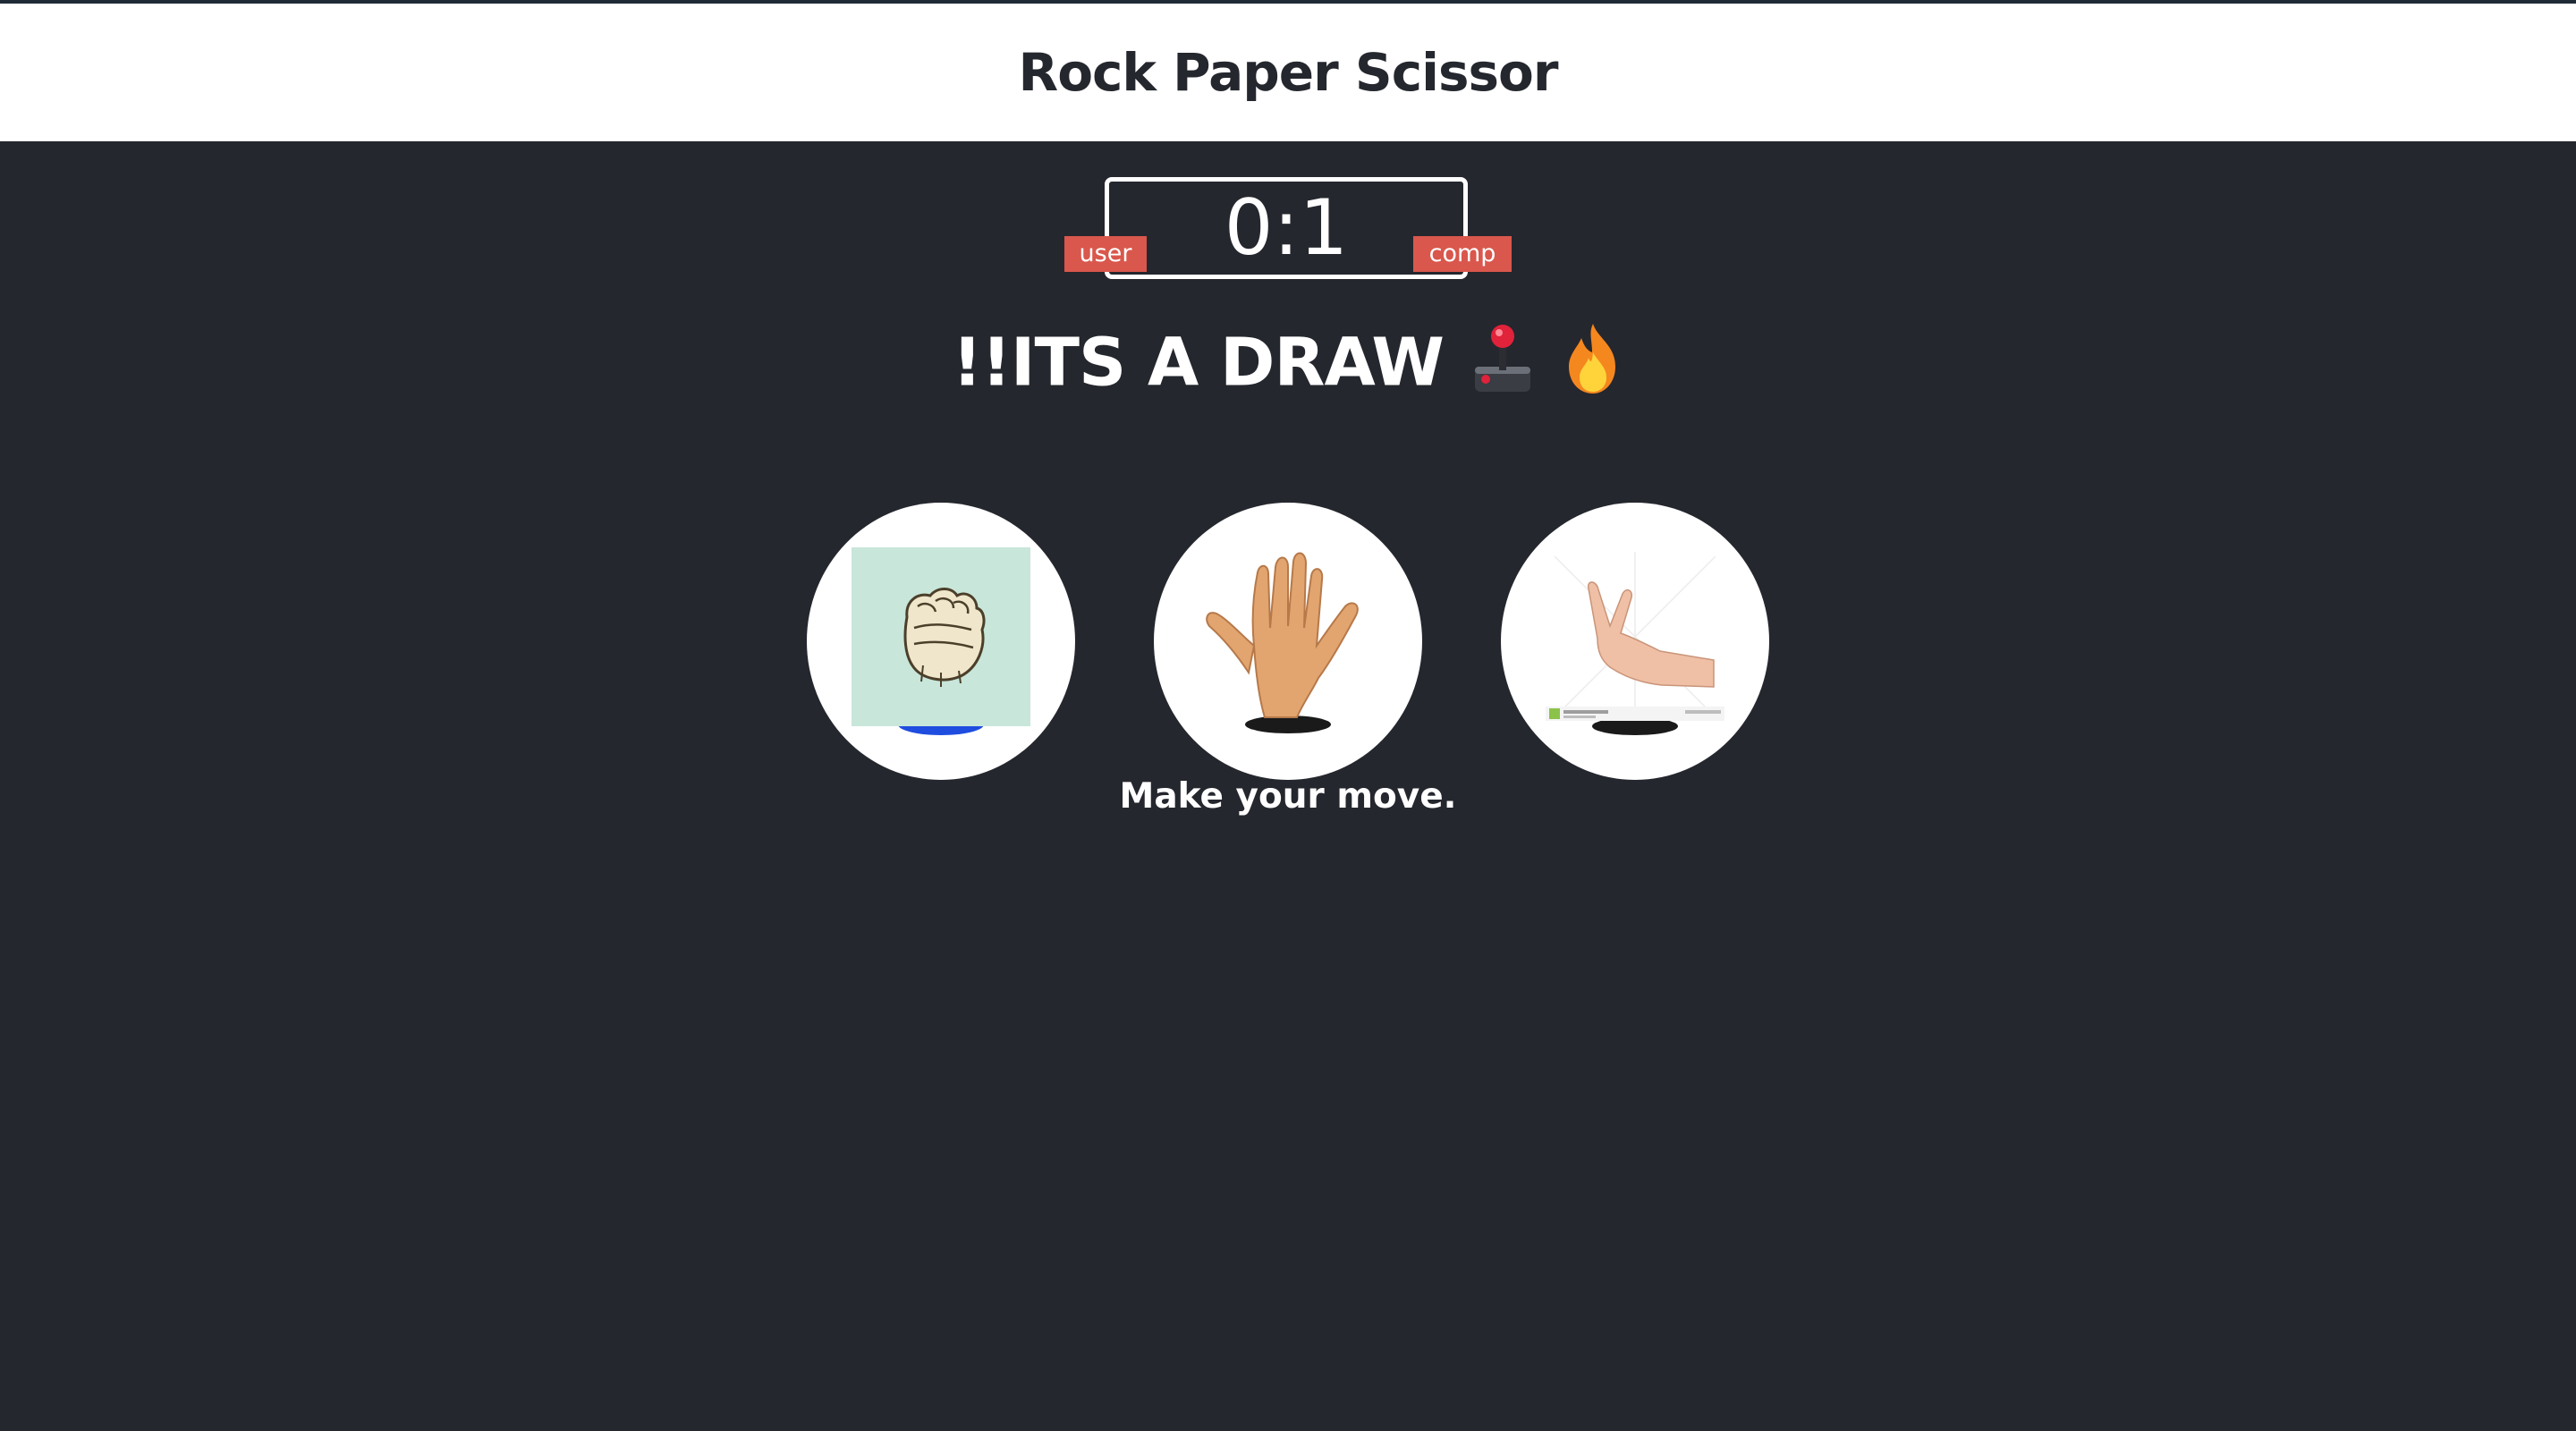 The width and height of the screenshot is (2576, 1431). I want to click on page-title: Rock Paper Scissor, so click(1288, 72).